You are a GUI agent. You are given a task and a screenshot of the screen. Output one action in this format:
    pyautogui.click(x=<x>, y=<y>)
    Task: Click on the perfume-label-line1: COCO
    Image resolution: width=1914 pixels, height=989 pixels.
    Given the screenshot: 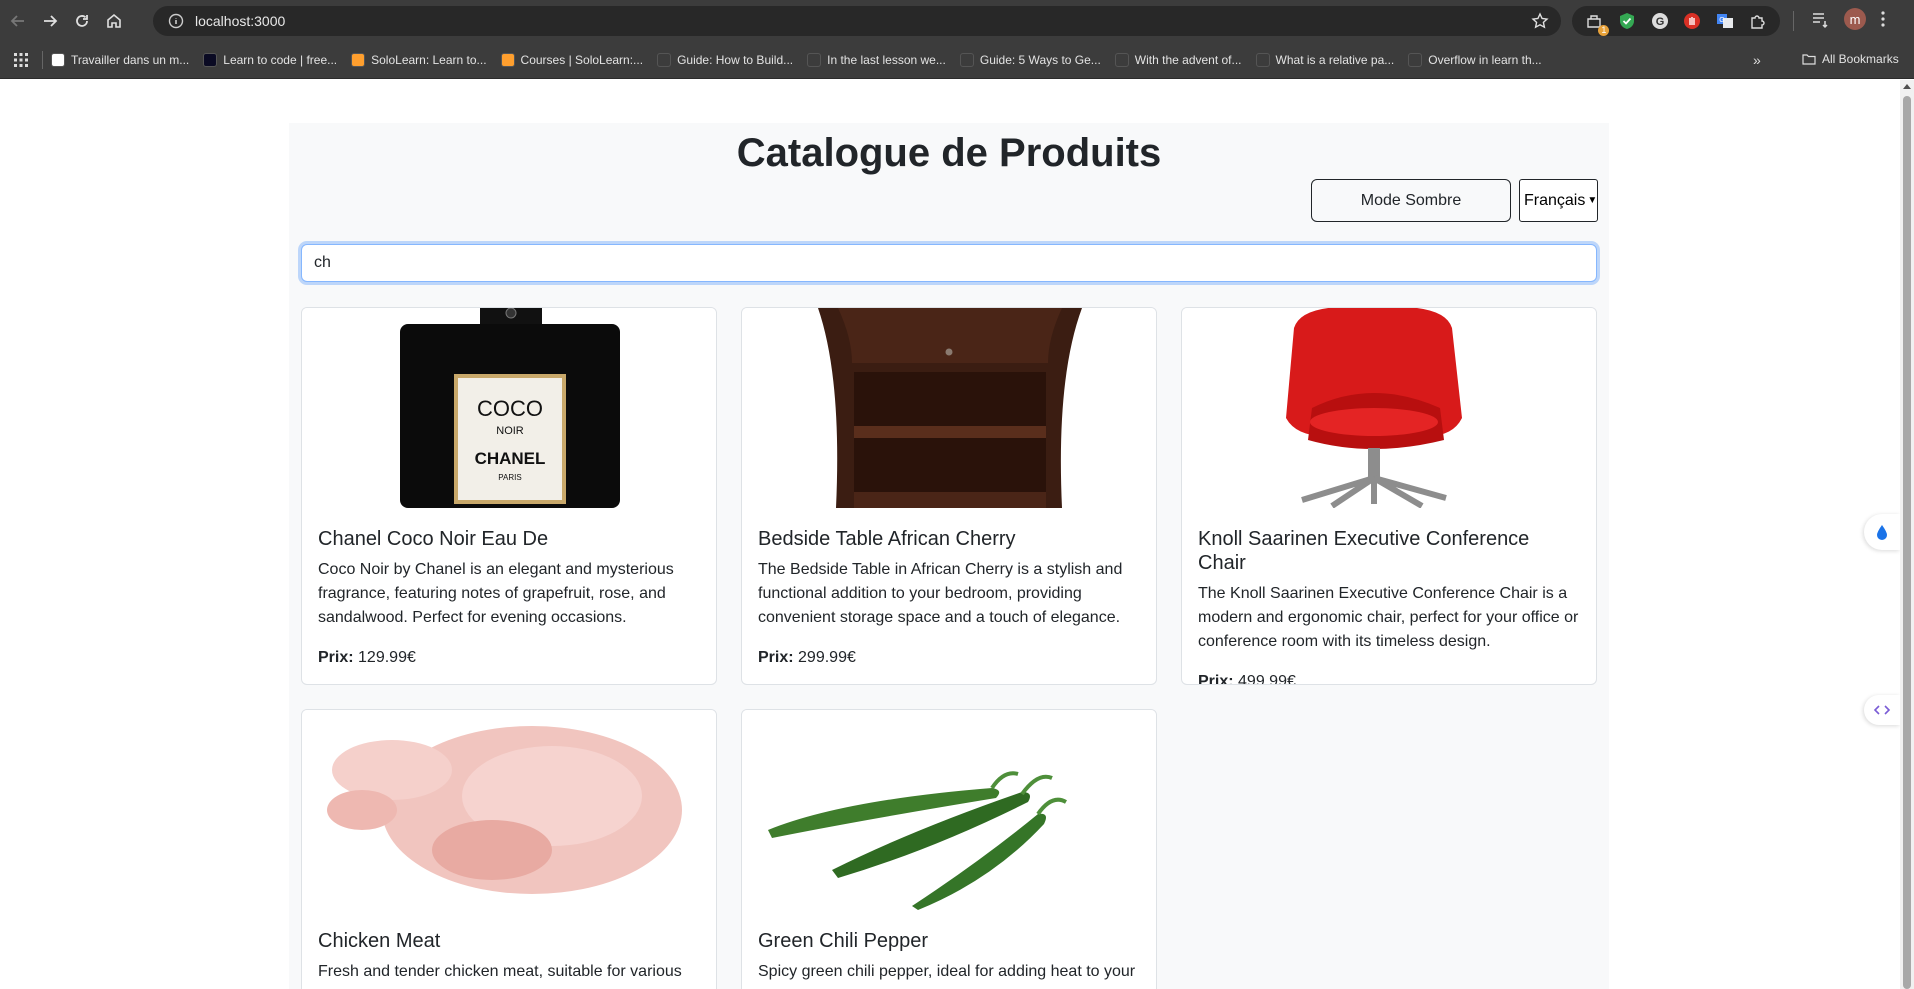 What is the action you would take?
    pyautogui.click(x=510, y=408)
    